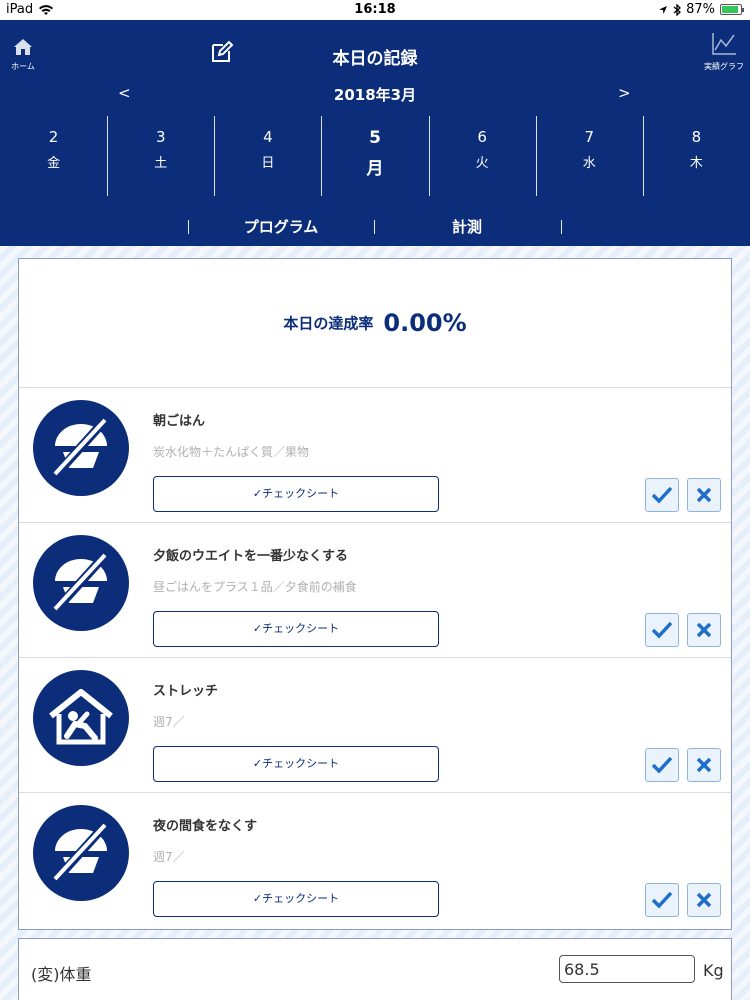  Describe the element at coordinates (732, 9) in the screenshot. I see `battery-icon` at that location.